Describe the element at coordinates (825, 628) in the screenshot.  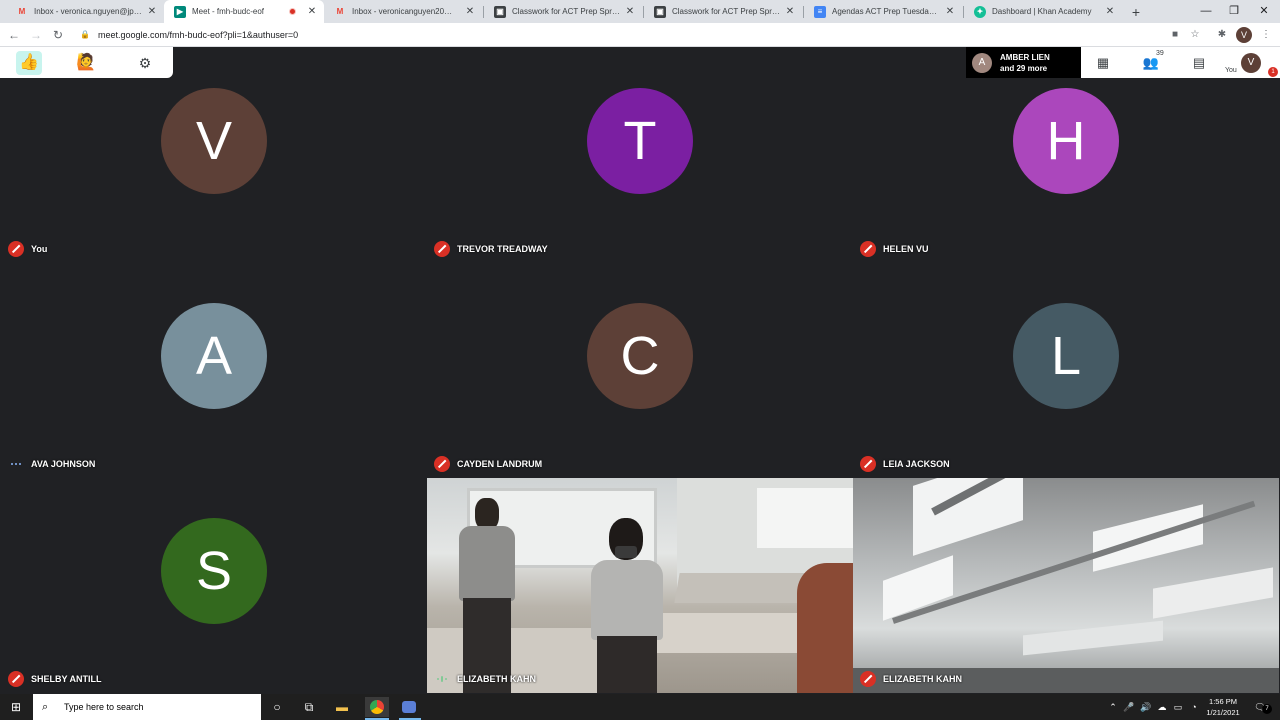
I see `person-blur-shape` at that location.